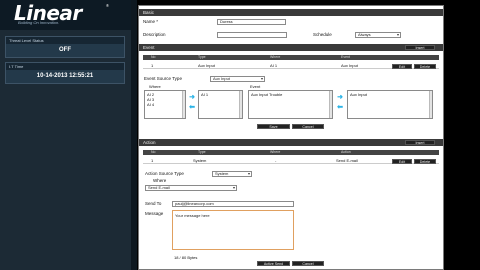  Describe the element at coordinates (347, 160) in the screenshot. I see `action-row-action: Send E-mail` at that location.